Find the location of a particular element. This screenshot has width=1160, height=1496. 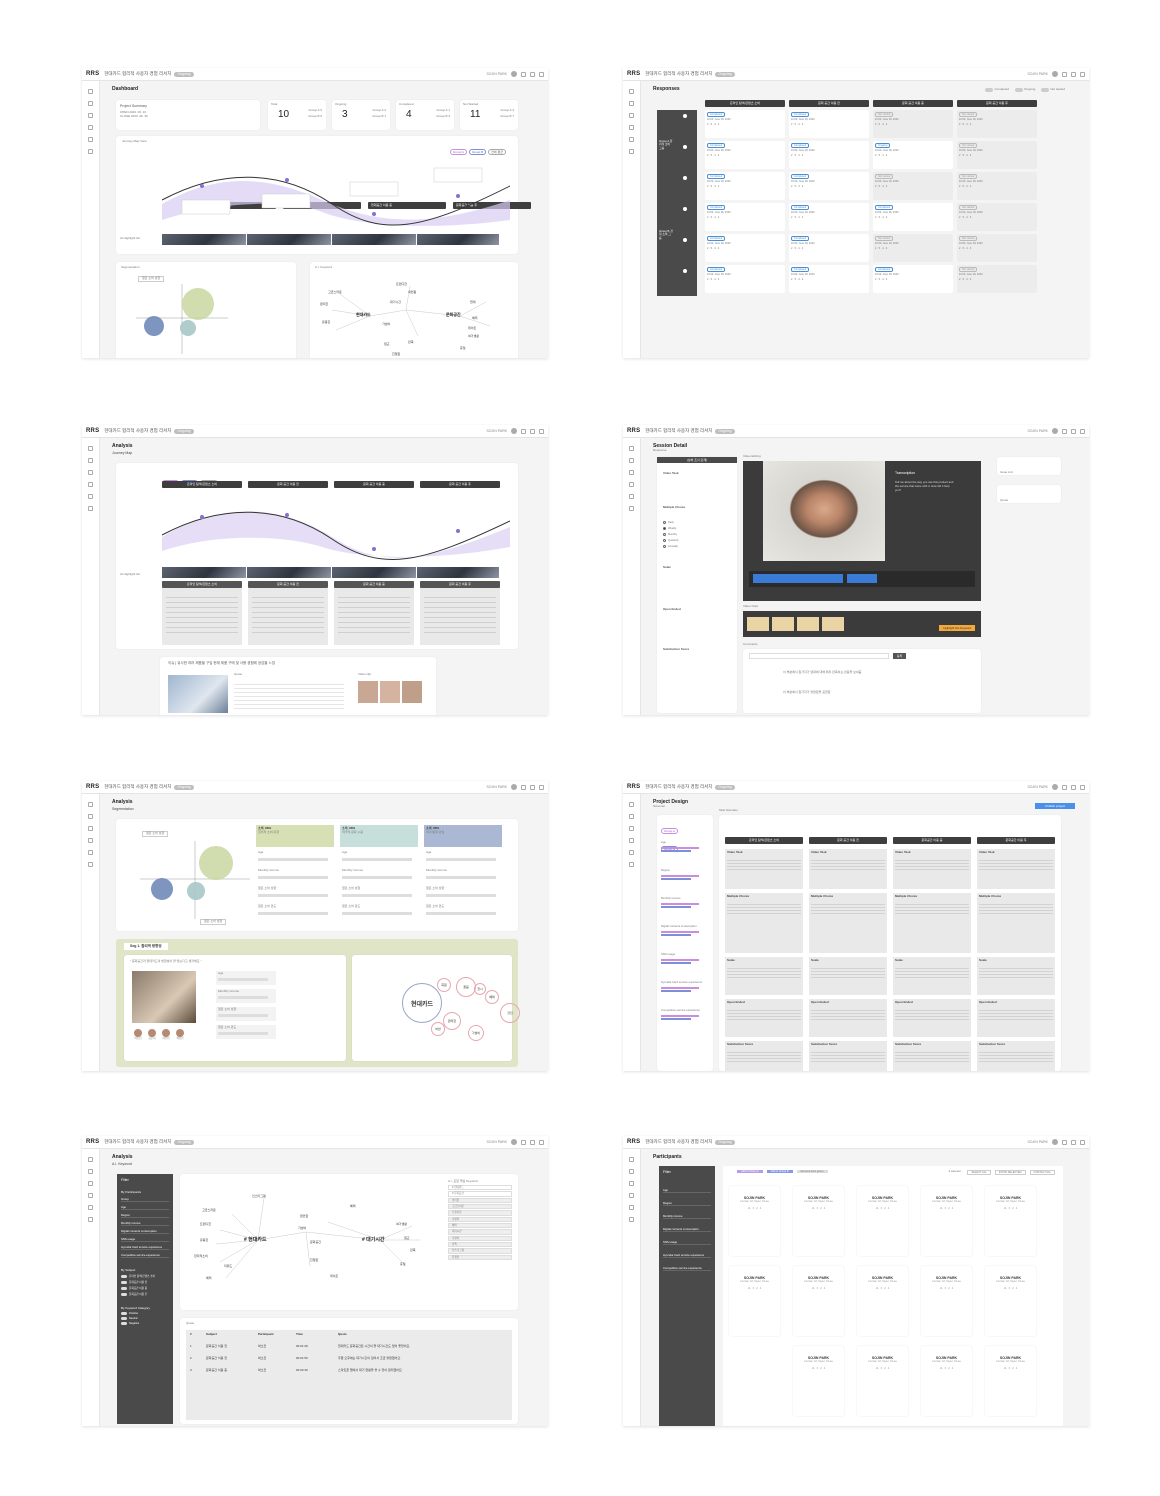

criteria-item: Region is located at coordinates (685, 874).